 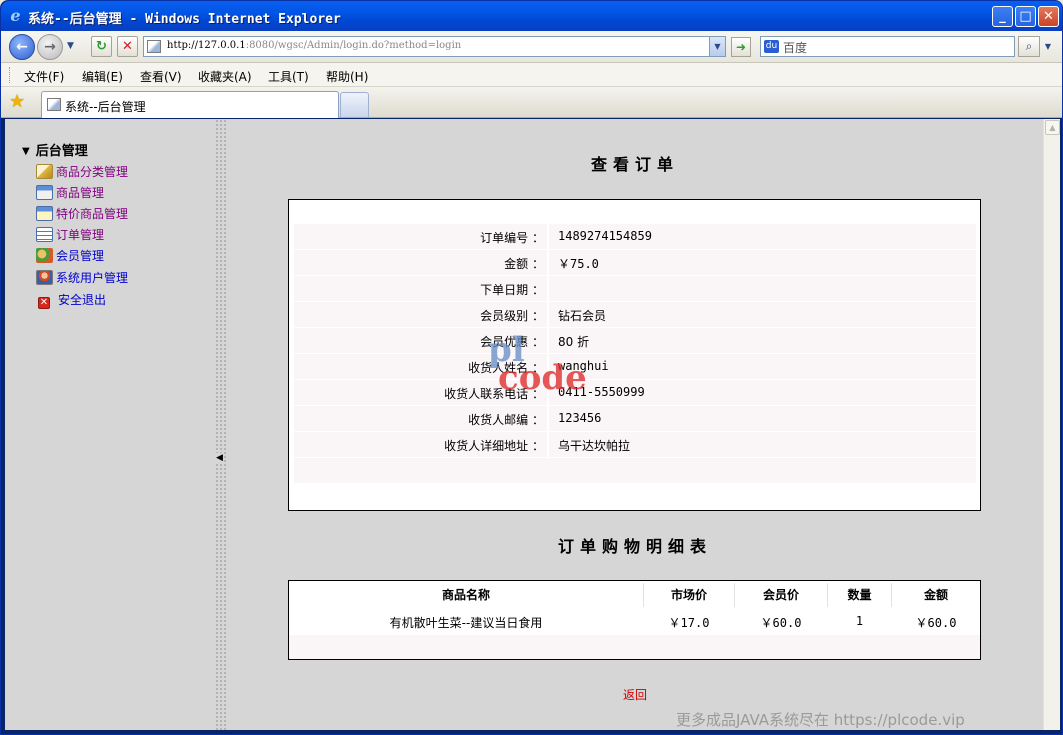 What do you see at coordinates (524, 264) in the screenshot?
I see `field-label: 金额 ：` at bounding box center [524, 264].